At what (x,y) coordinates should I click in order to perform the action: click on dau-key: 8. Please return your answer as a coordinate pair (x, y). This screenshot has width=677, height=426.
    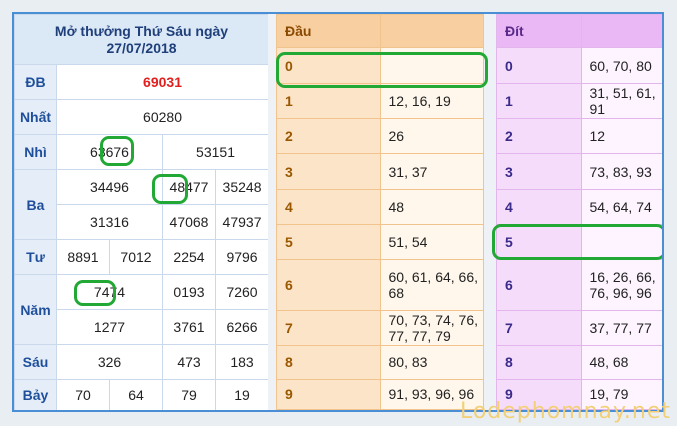
    Looking at the image, I should click on (328, 362).